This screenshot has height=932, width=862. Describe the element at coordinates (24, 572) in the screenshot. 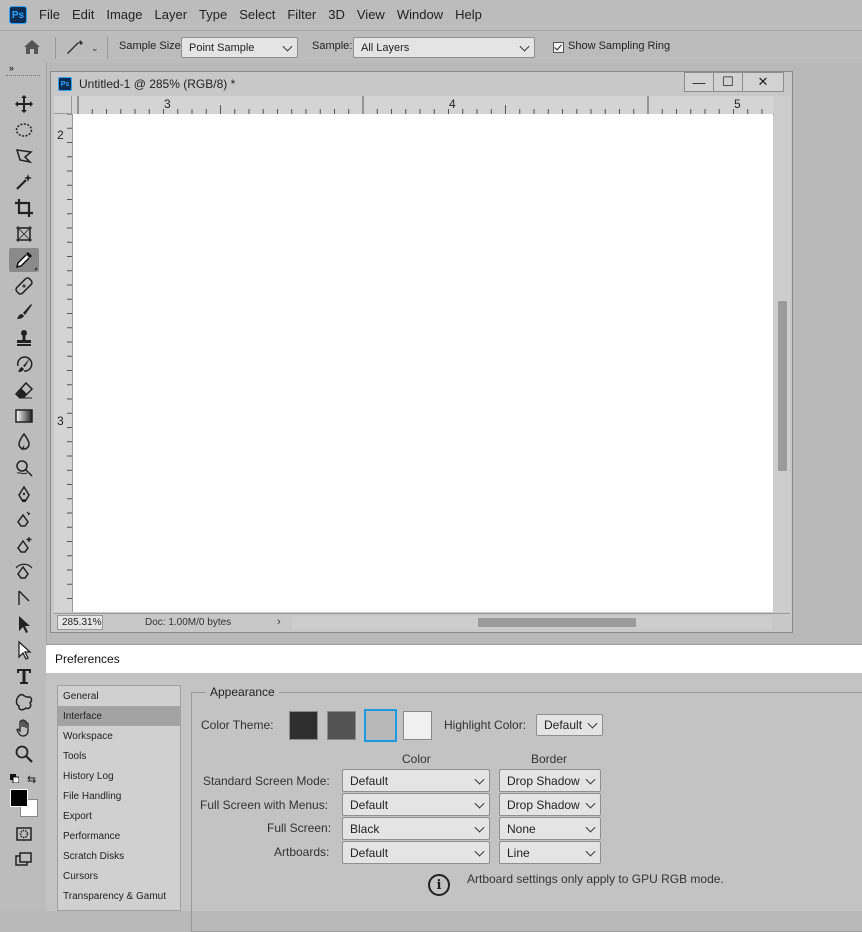

I see `curvature-pen-tool` at that location.